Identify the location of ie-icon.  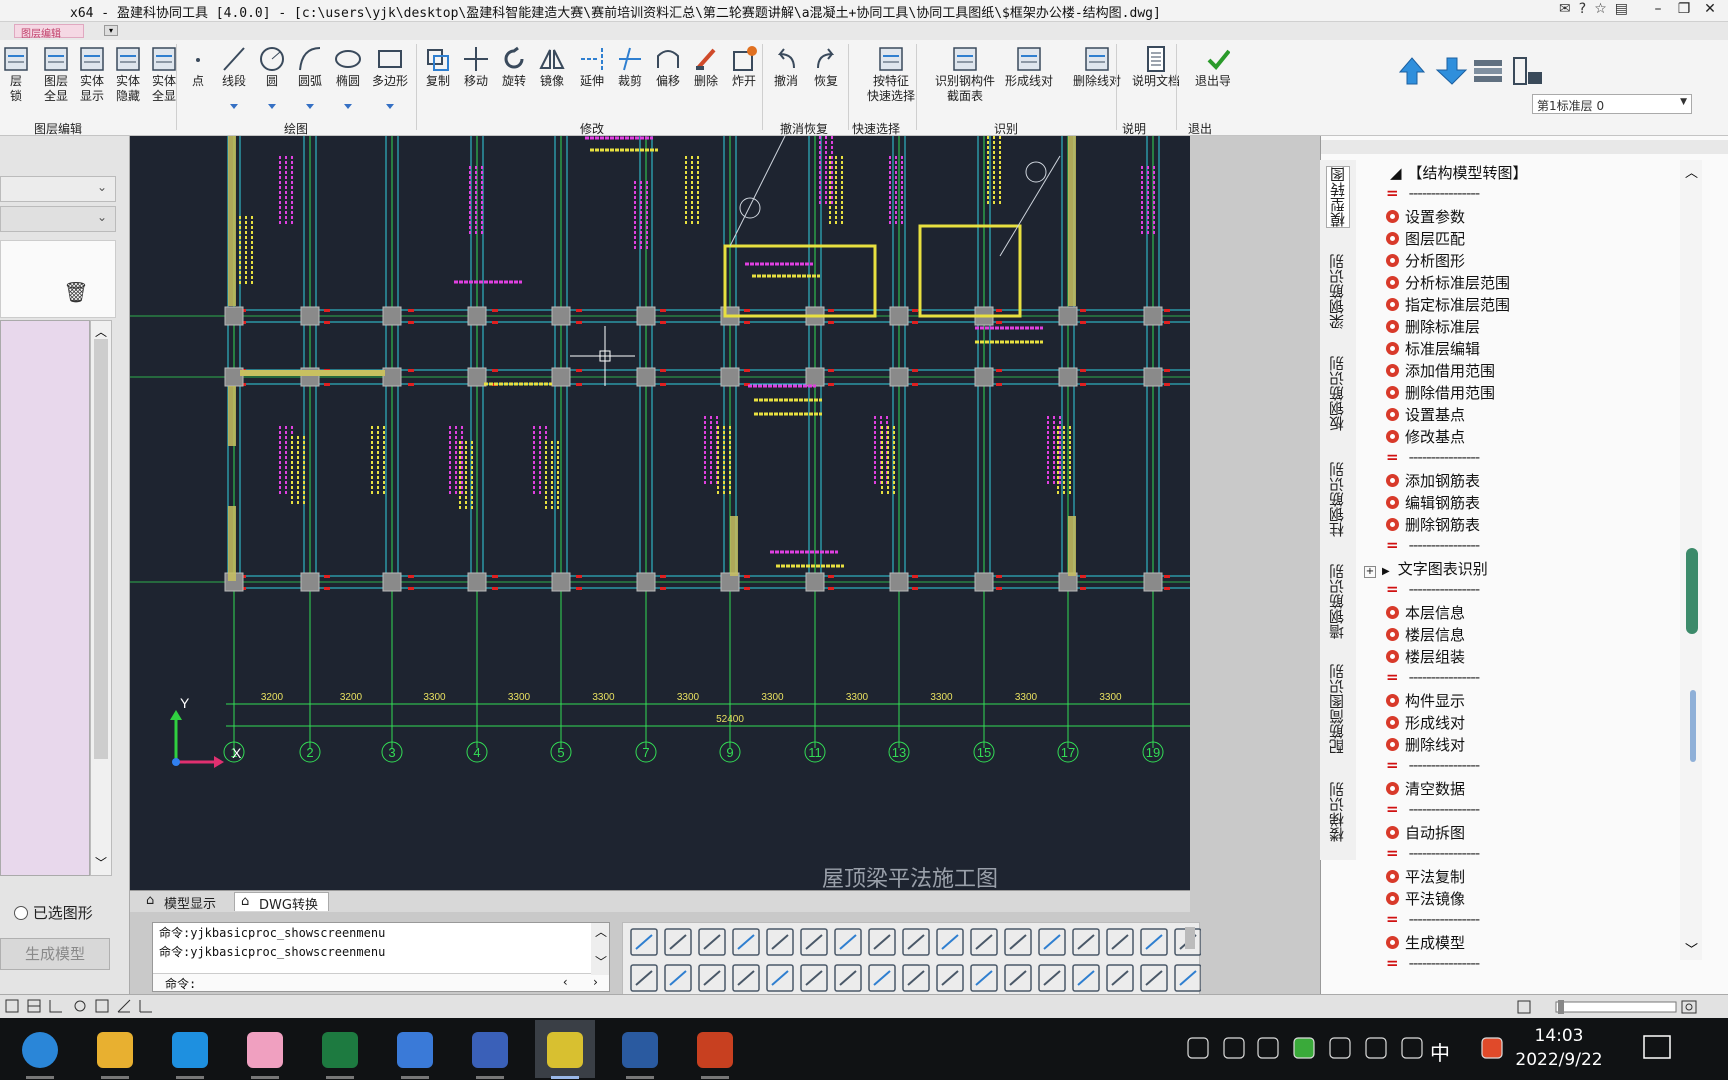
(190, 1055).